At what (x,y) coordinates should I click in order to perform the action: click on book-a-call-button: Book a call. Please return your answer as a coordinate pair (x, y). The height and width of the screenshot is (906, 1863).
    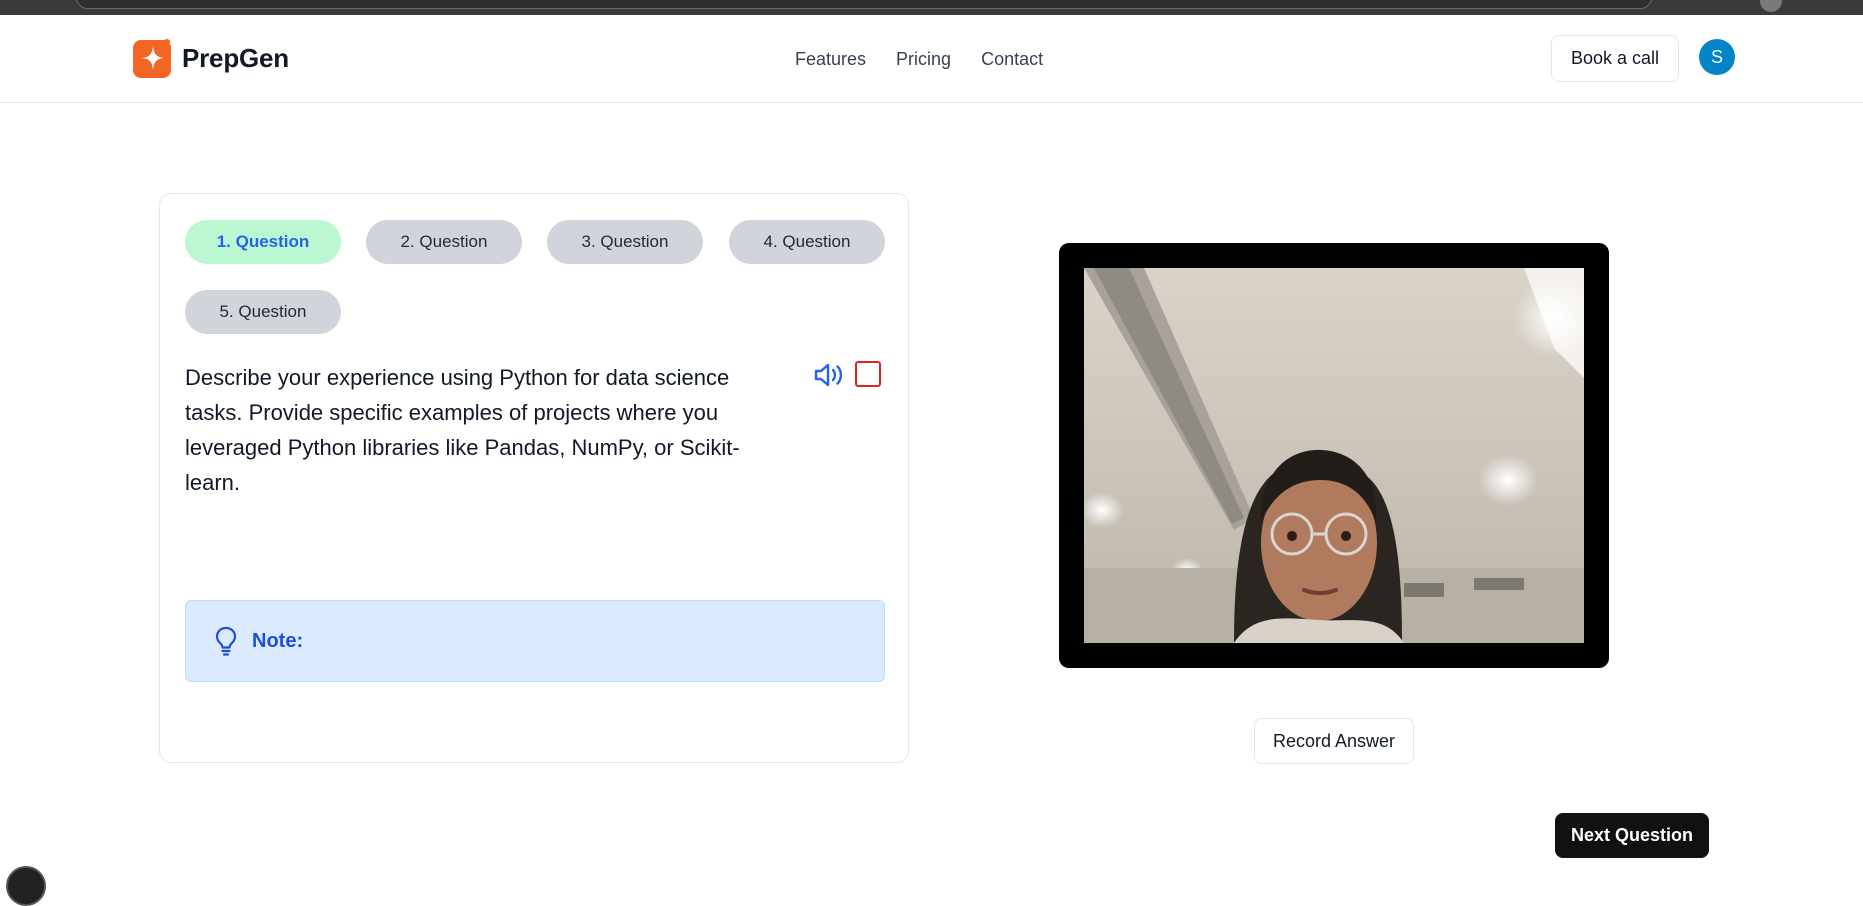
    Looking at the image, I should click on (1615, 58).